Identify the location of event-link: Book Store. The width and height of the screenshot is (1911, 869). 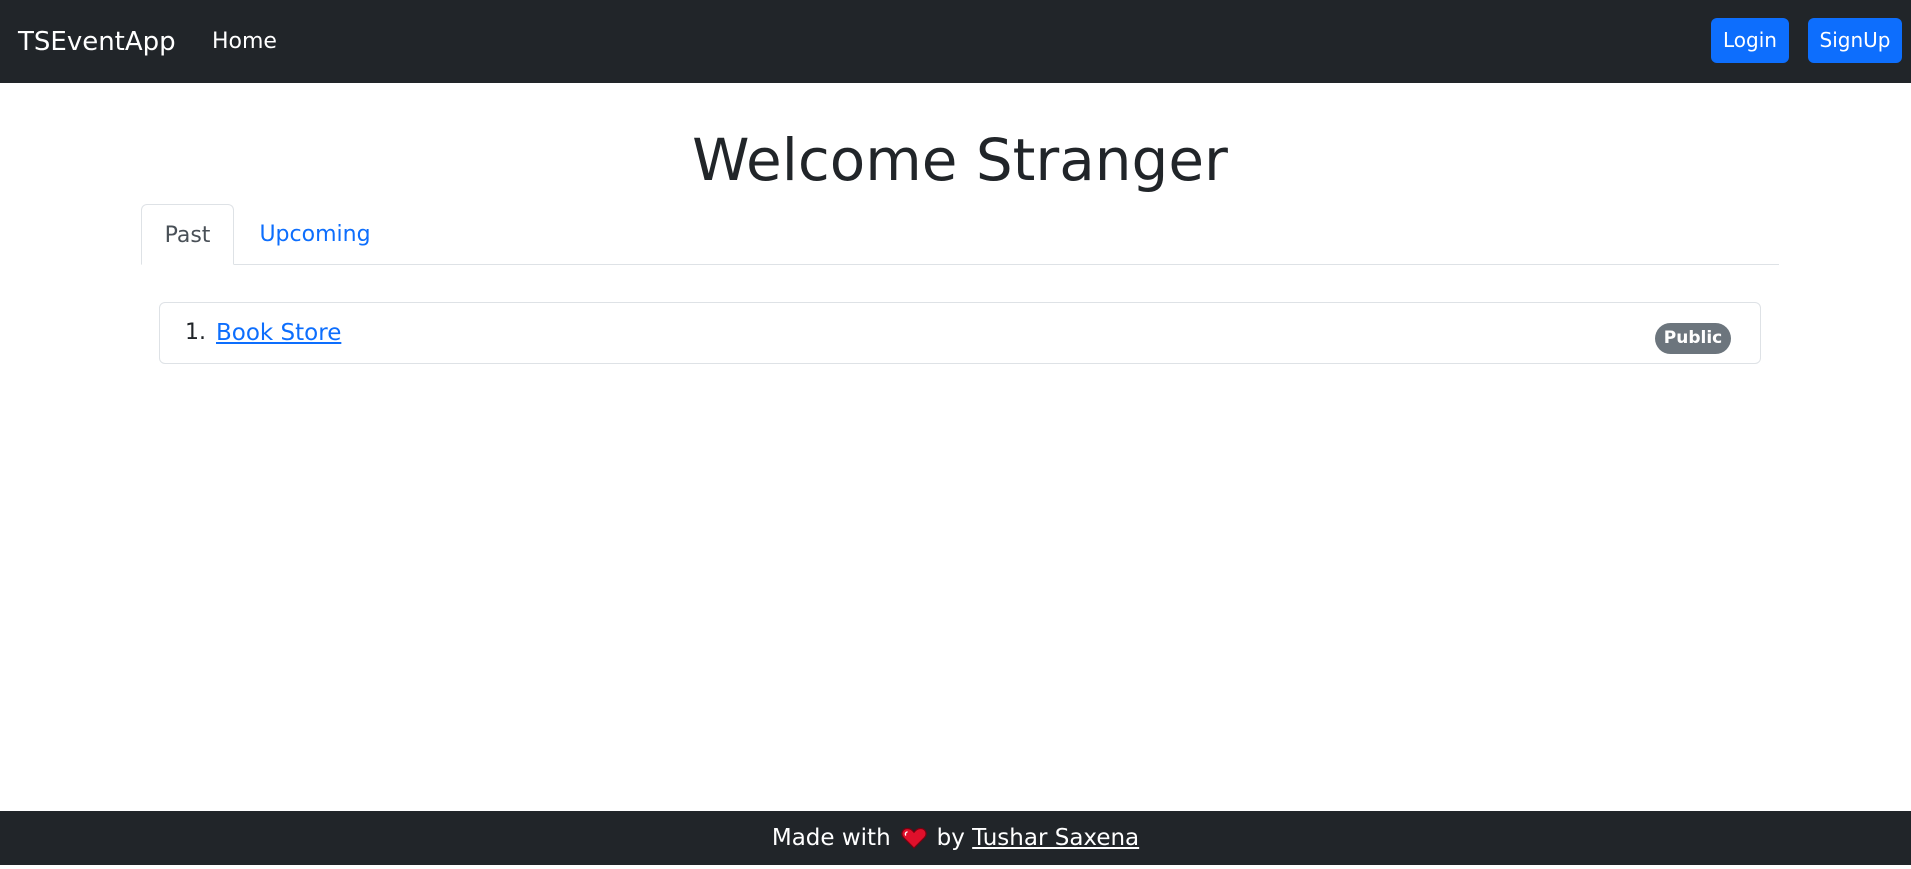
(278, 333).